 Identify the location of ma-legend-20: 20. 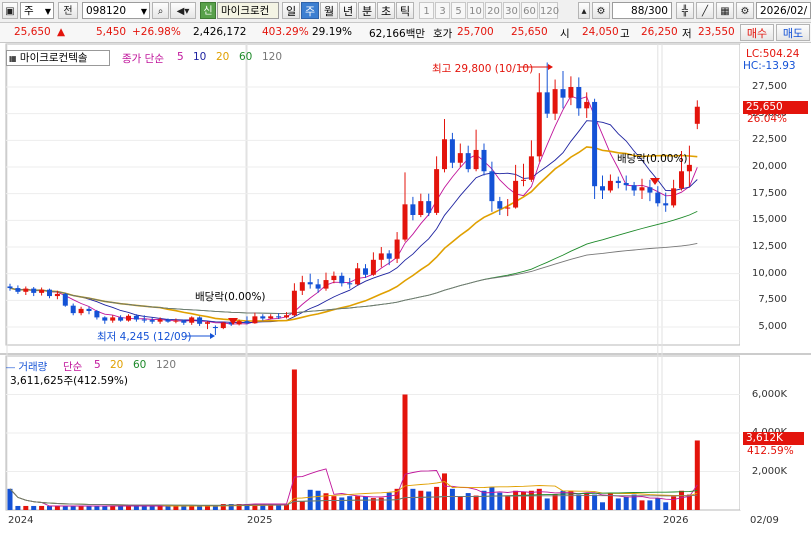
(222, 57).